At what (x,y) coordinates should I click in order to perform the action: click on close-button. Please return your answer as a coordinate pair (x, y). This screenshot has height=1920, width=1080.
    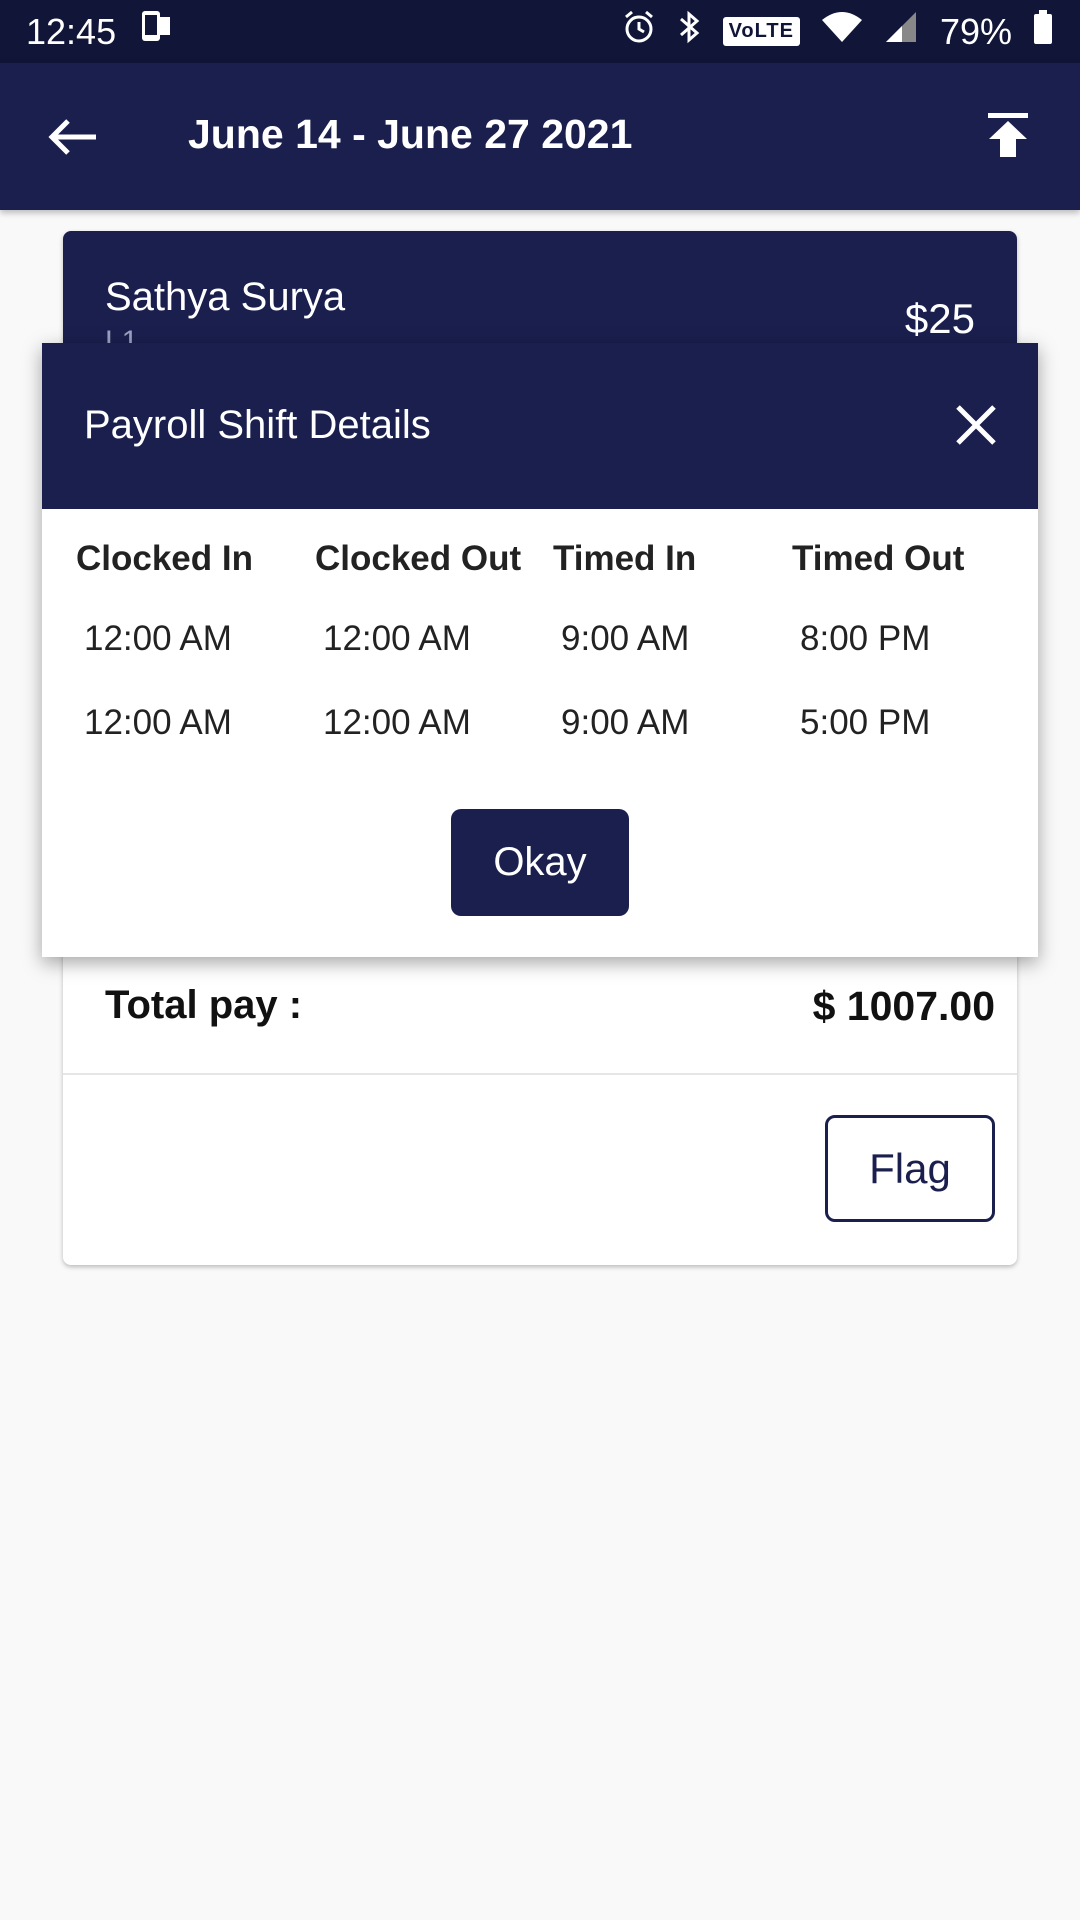
    Looking at the image, I should click on (976, 425).